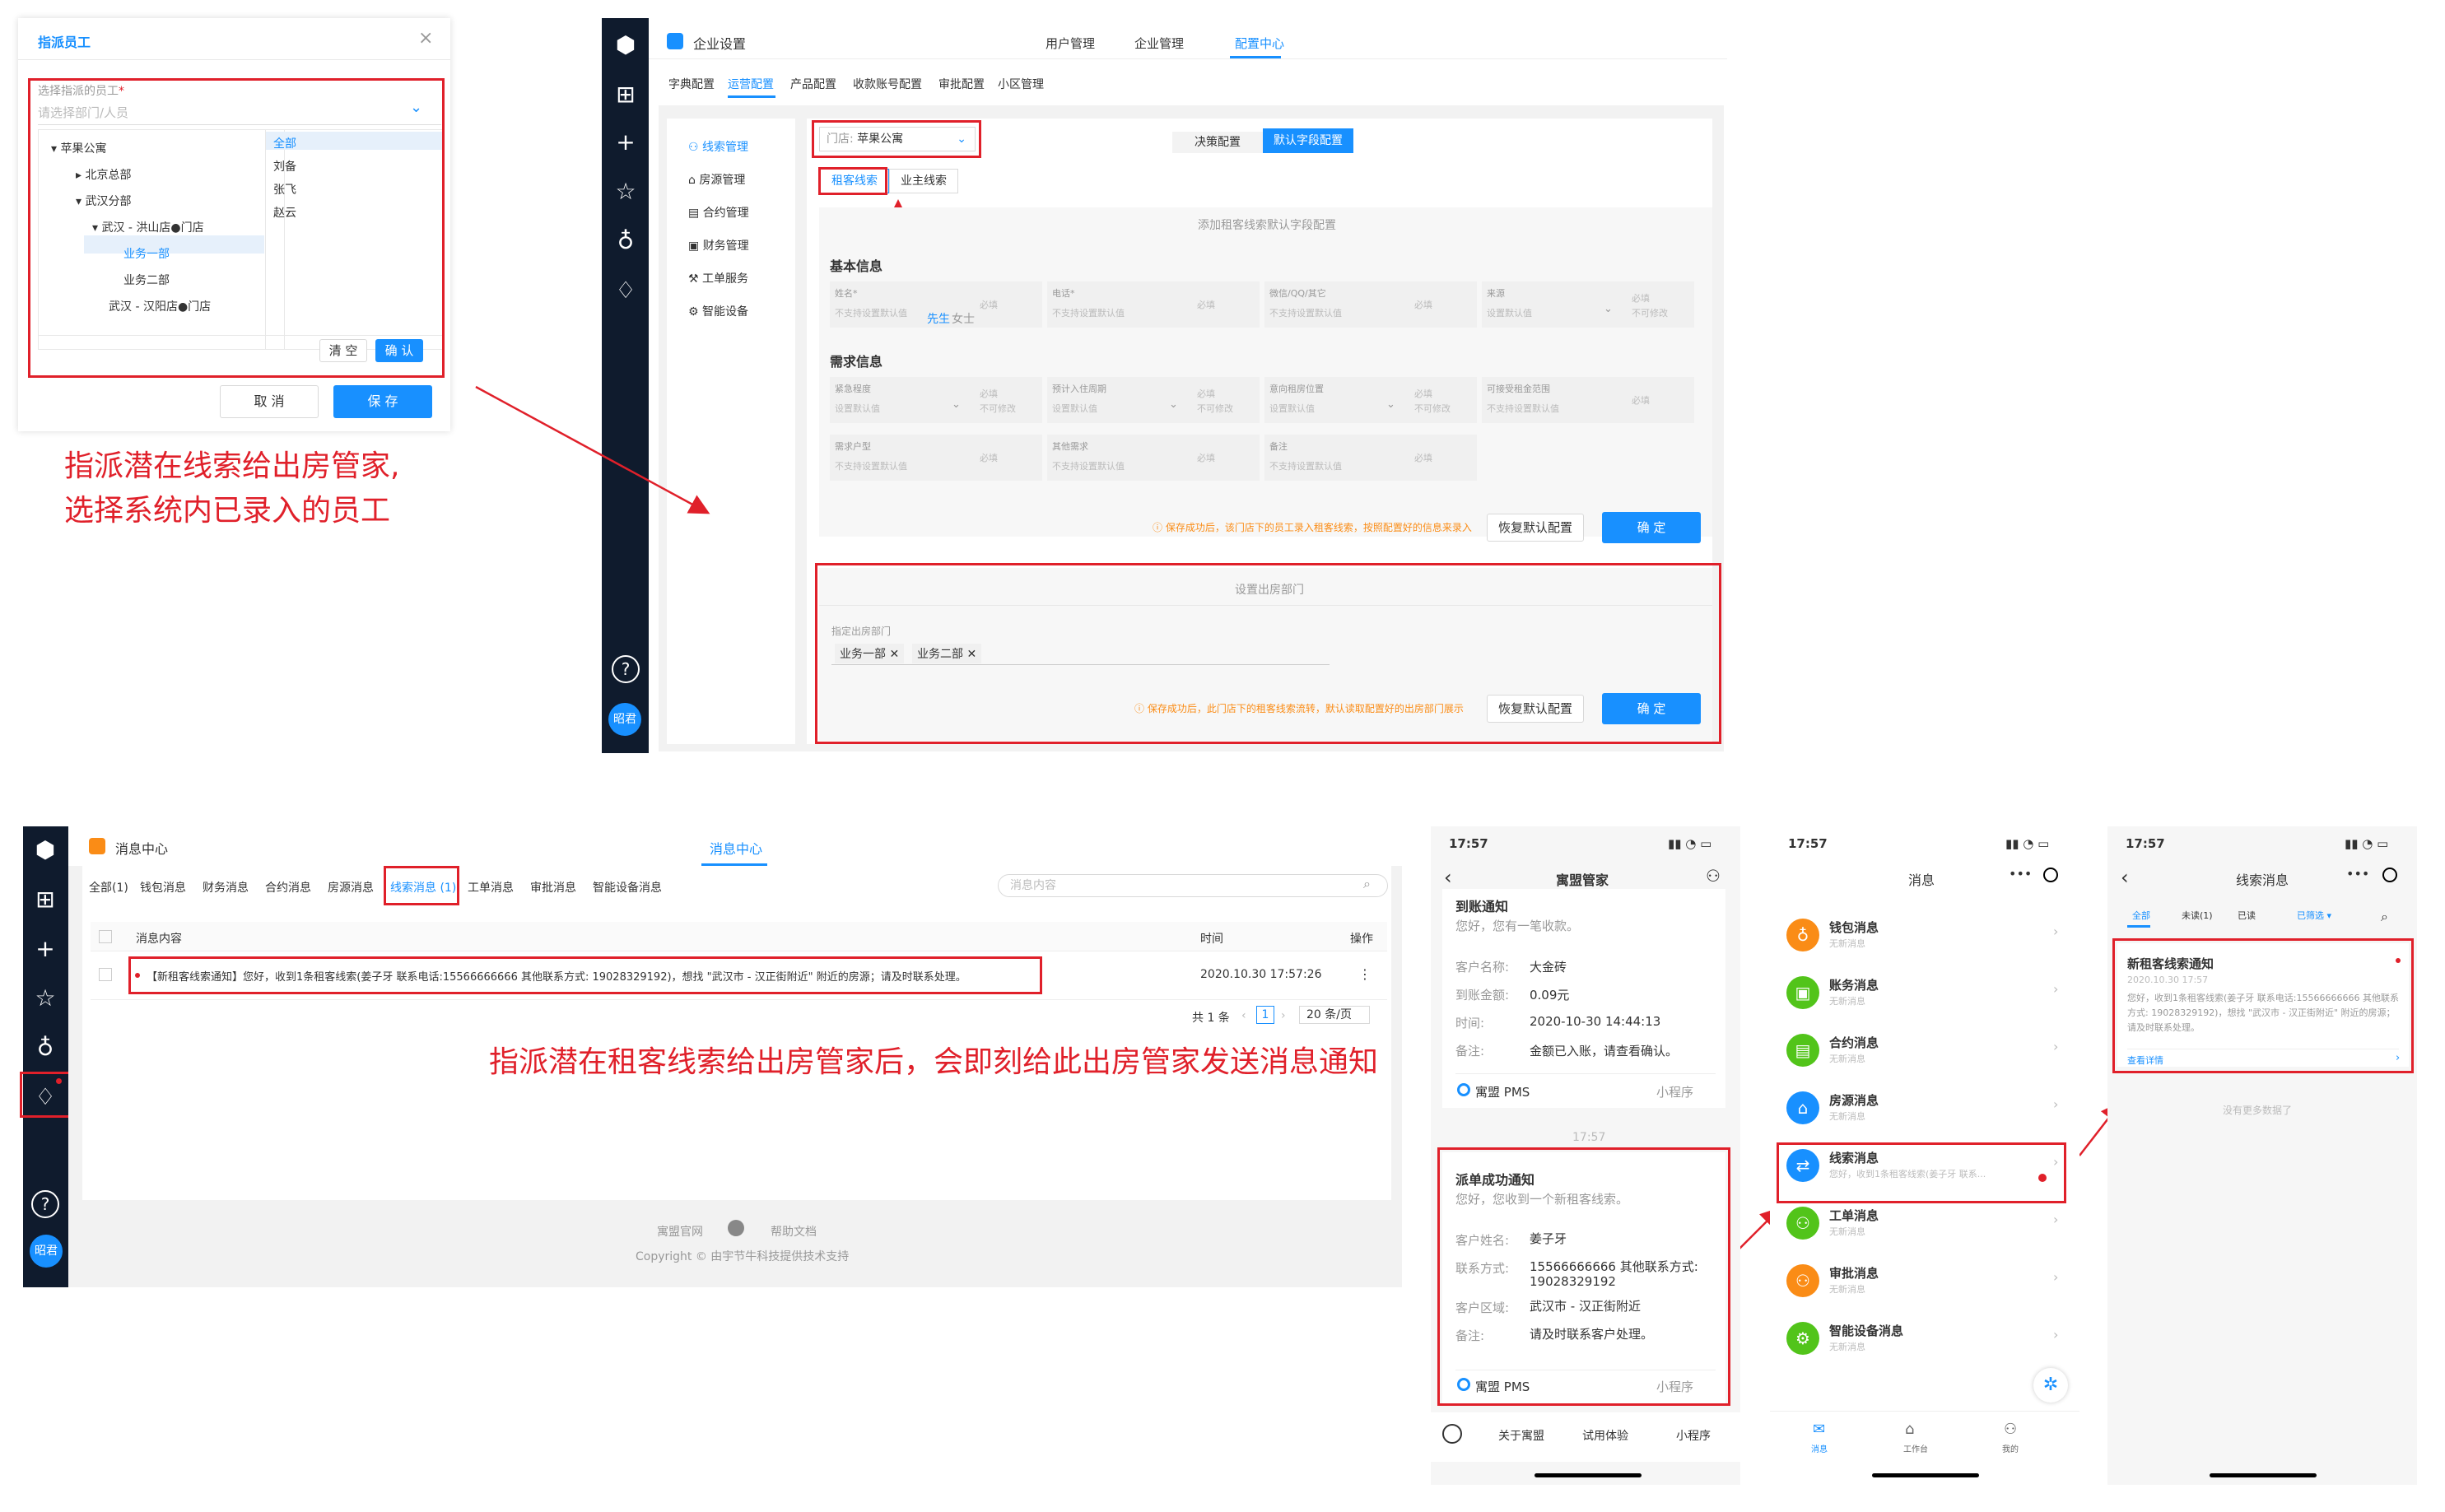  What do you see at coordinates (2010, 1429) in the screenshot?
I see `nav-icon: ⚇` at bounding box center [2010, 1429].